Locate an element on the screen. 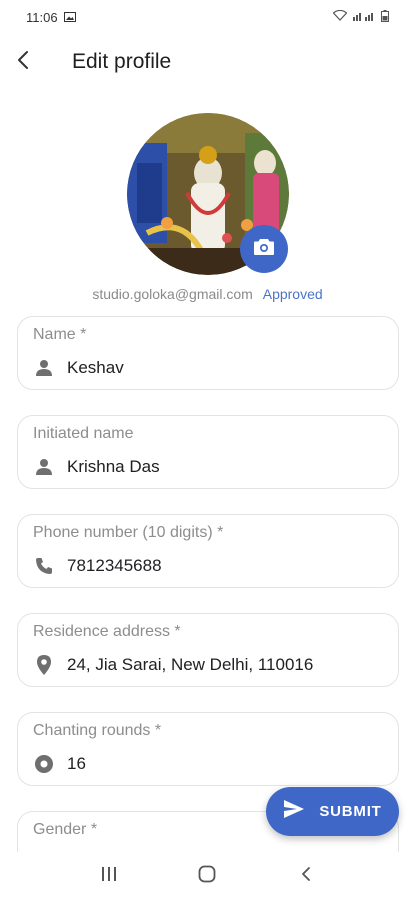 The width and height of the screenshot is (415, 900). name-field: Name * Keshav is located at coordinates (208, 353).